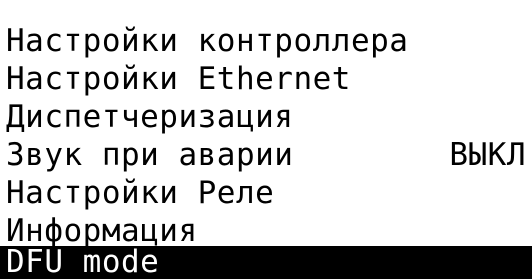  I want to click on menu-item-label: Информация, so click(102, 231).